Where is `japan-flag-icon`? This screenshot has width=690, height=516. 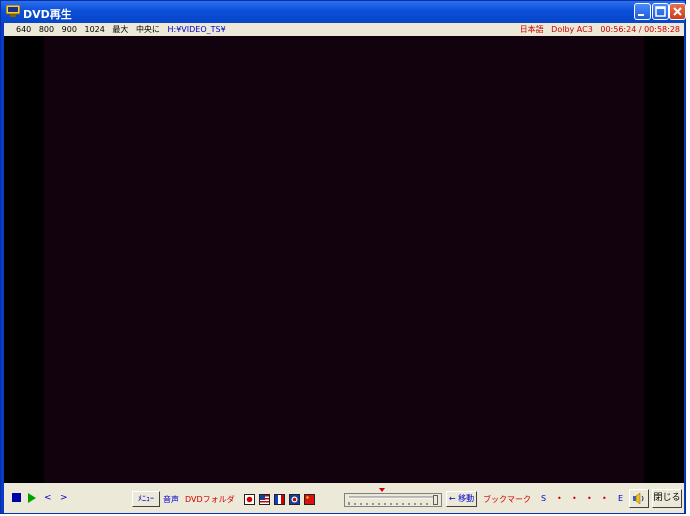 japan-flag-icon is located at coordinates (249, 499).